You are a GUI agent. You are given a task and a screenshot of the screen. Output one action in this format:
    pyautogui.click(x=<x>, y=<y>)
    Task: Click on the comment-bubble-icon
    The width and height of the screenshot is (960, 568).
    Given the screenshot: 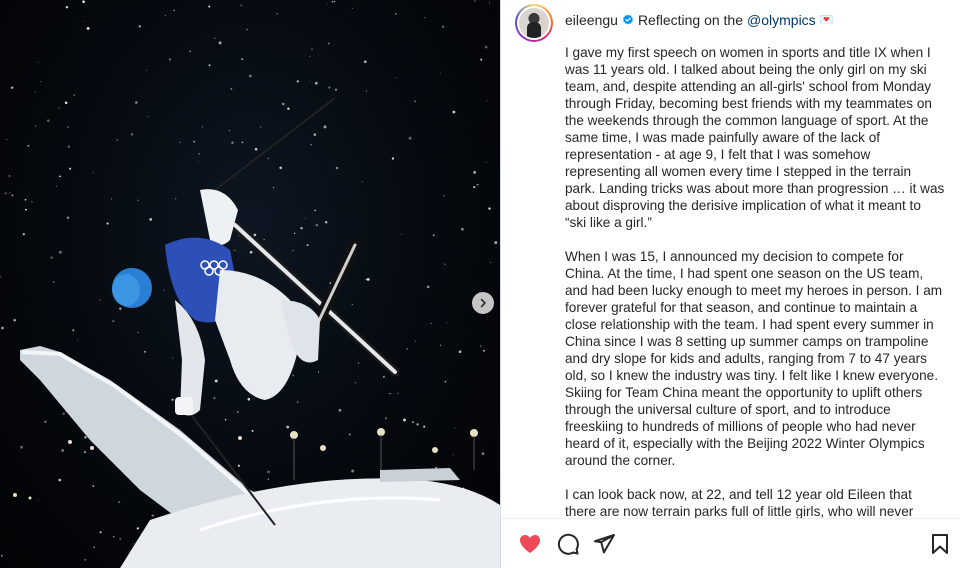 What is the action you would take?
    pyautogui.click(x=568, y=544)
    